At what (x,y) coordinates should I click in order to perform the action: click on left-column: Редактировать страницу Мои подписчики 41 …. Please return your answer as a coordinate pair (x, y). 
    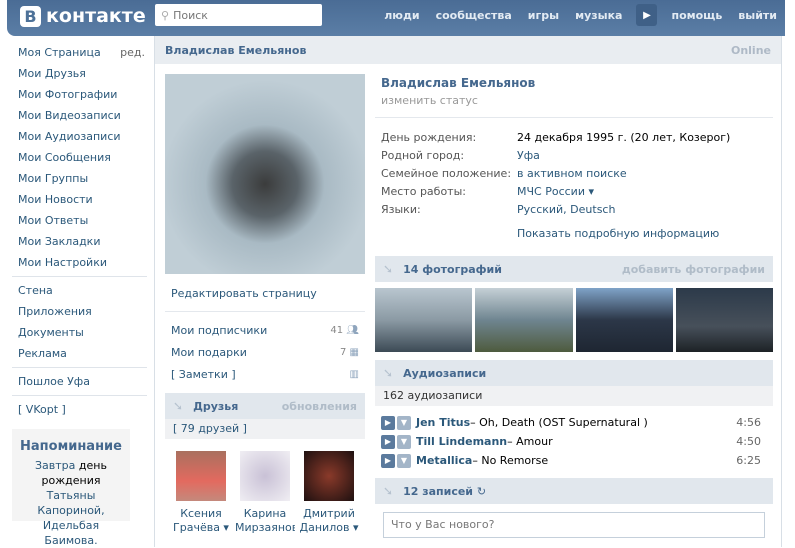
    Looking at the image, I should click on (265, 408).